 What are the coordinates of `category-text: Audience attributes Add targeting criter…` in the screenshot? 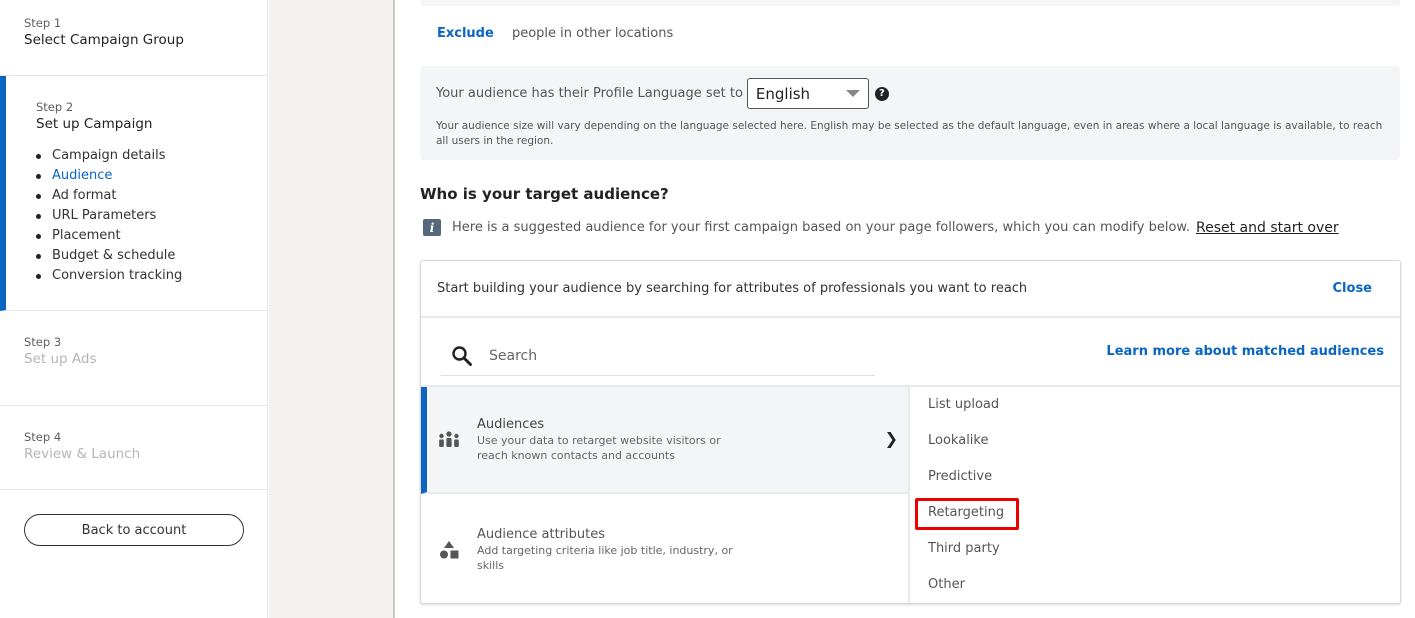 It's located at (607, 550).